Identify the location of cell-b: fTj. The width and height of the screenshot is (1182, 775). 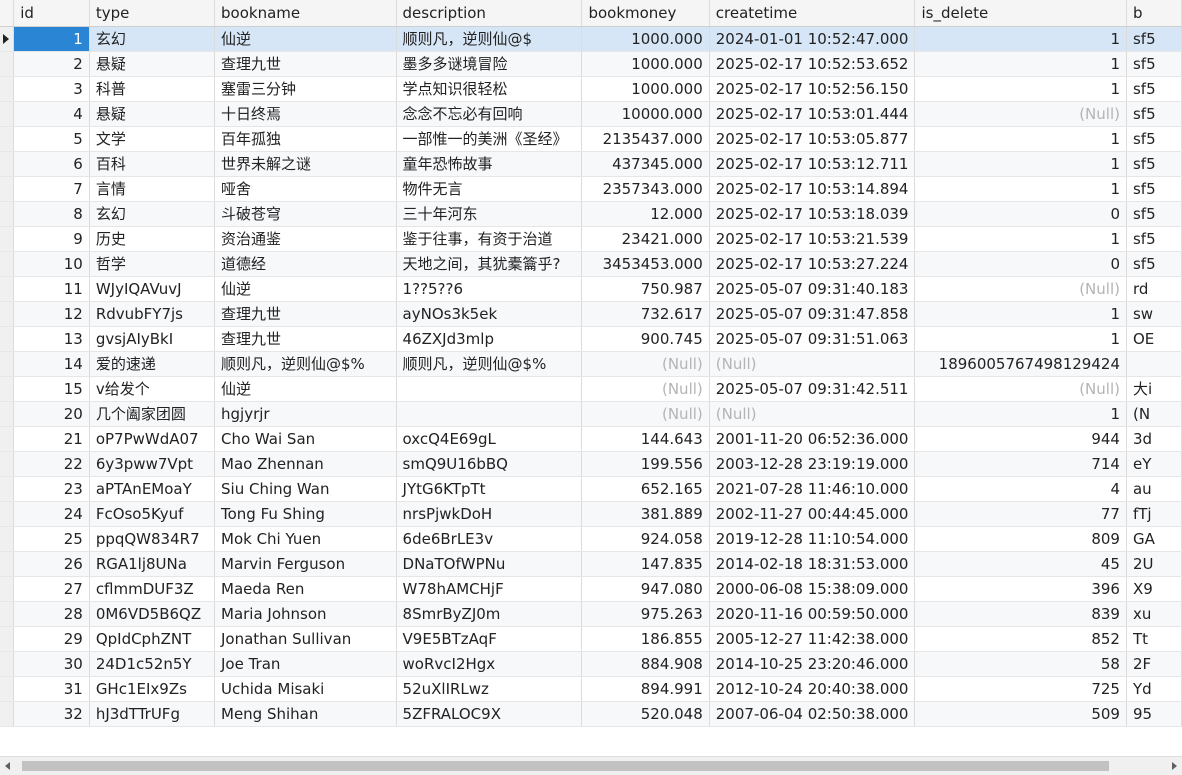
(1154, 514).